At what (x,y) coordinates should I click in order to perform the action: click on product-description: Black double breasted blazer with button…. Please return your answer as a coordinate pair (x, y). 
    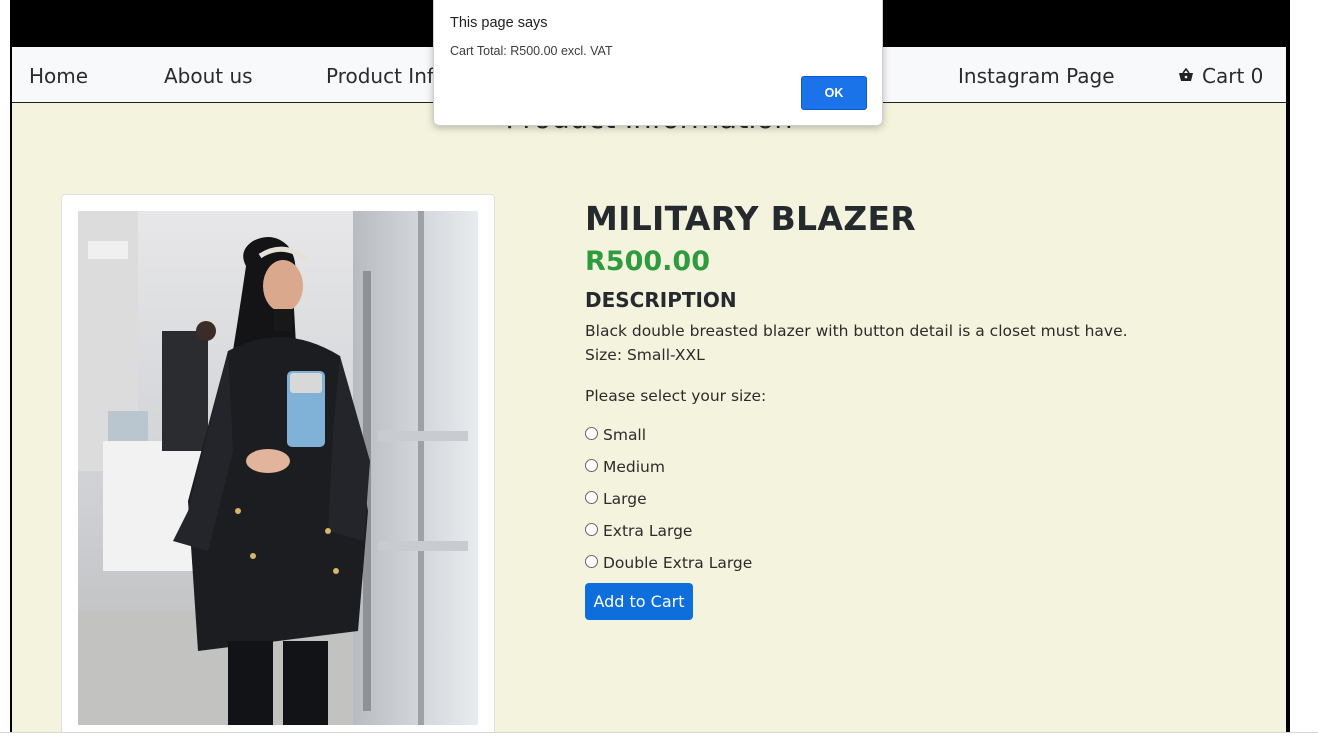
    Looking at the image, I should click on (856, 331).